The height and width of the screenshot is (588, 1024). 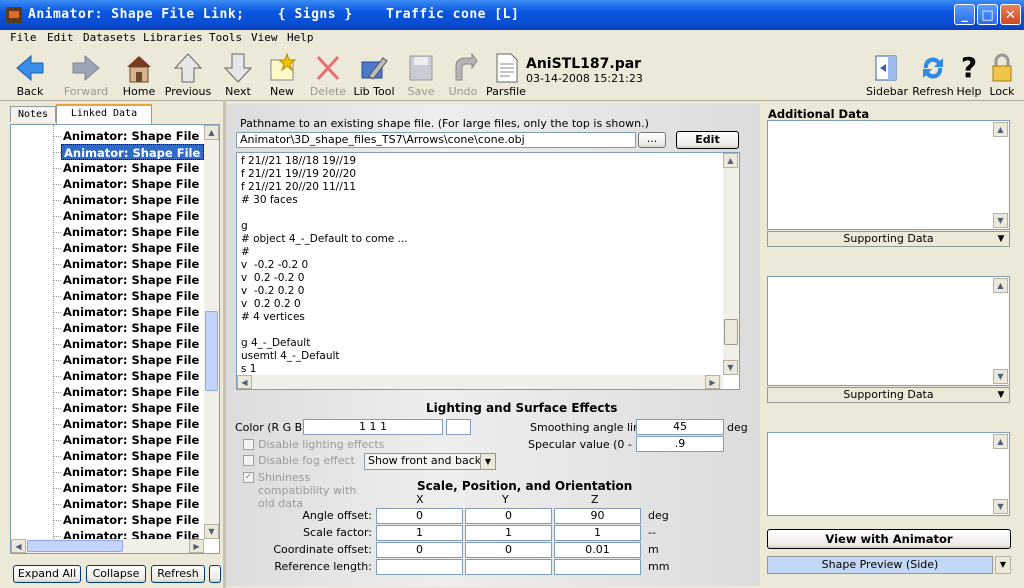 I want to click on tab-linked-data: Linked Data, so click(x=104, y=114).